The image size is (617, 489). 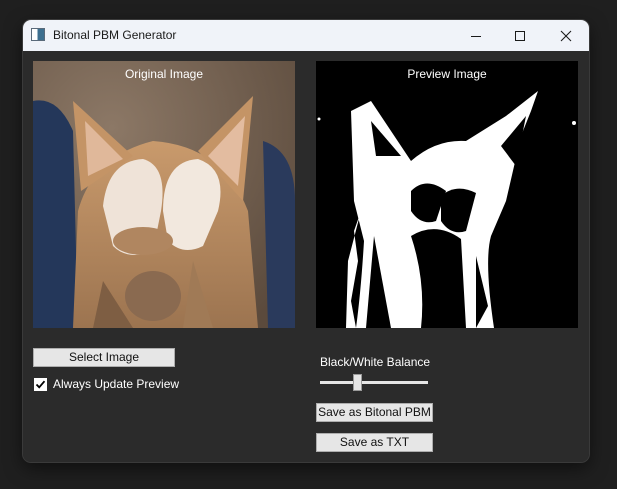 I want to click on close-button, so click(x=566, y=35).